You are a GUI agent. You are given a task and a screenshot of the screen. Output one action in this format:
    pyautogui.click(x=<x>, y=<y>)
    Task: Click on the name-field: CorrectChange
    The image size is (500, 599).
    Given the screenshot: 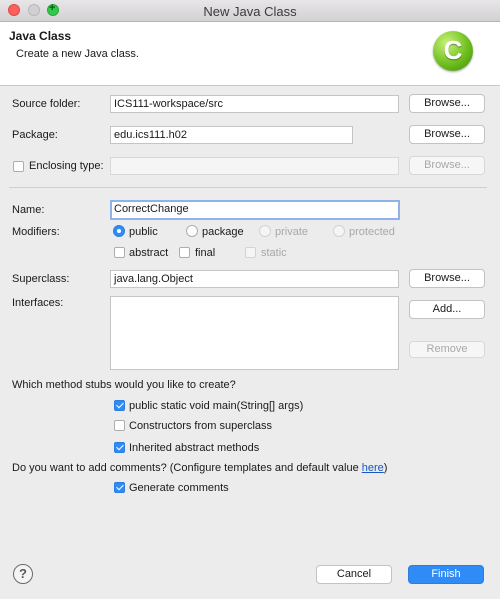 What is the action you would take?
    pyautogui.click(x=255, y=210)
    